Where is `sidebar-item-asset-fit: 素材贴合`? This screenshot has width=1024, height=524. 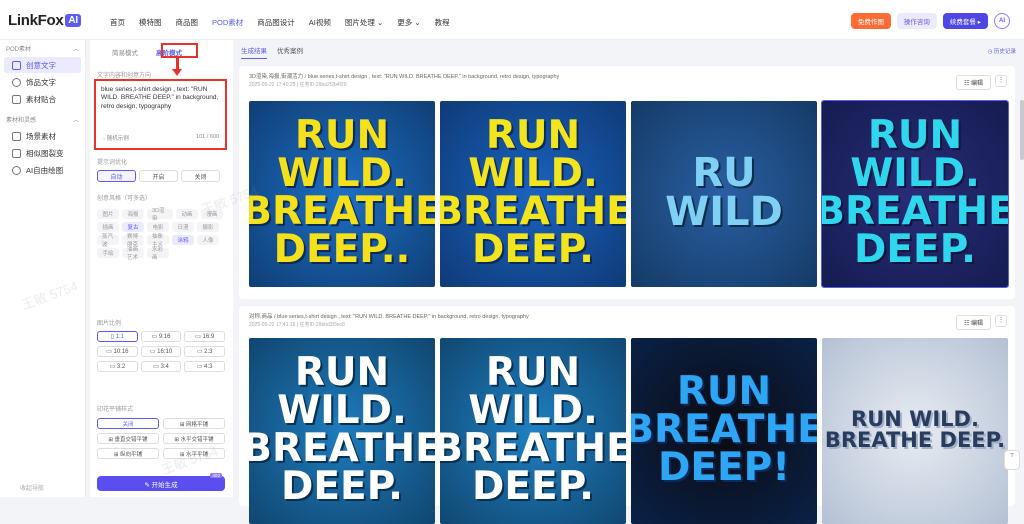
sidebar-item-asset-fit: 素材贴合 is located at coordinates (42, 99).